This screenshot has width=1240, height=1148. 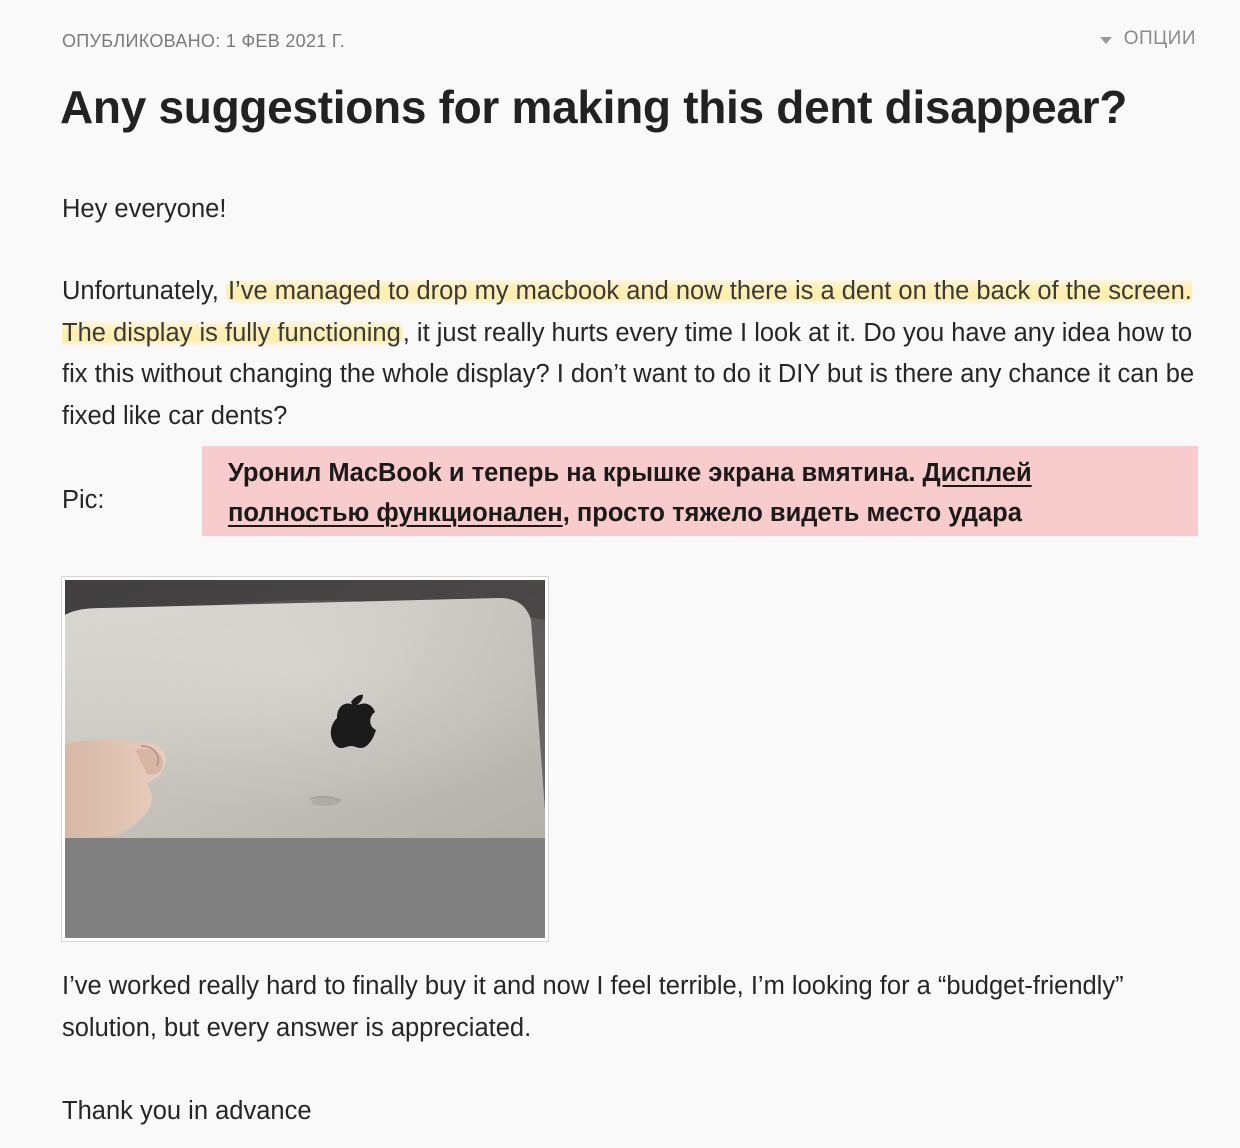 What do you see at coordinates (792, 513) in the screenshot?
I see `annotation-text-end: , просто тяжело видеть место удара` at bounding box center [792, 513].